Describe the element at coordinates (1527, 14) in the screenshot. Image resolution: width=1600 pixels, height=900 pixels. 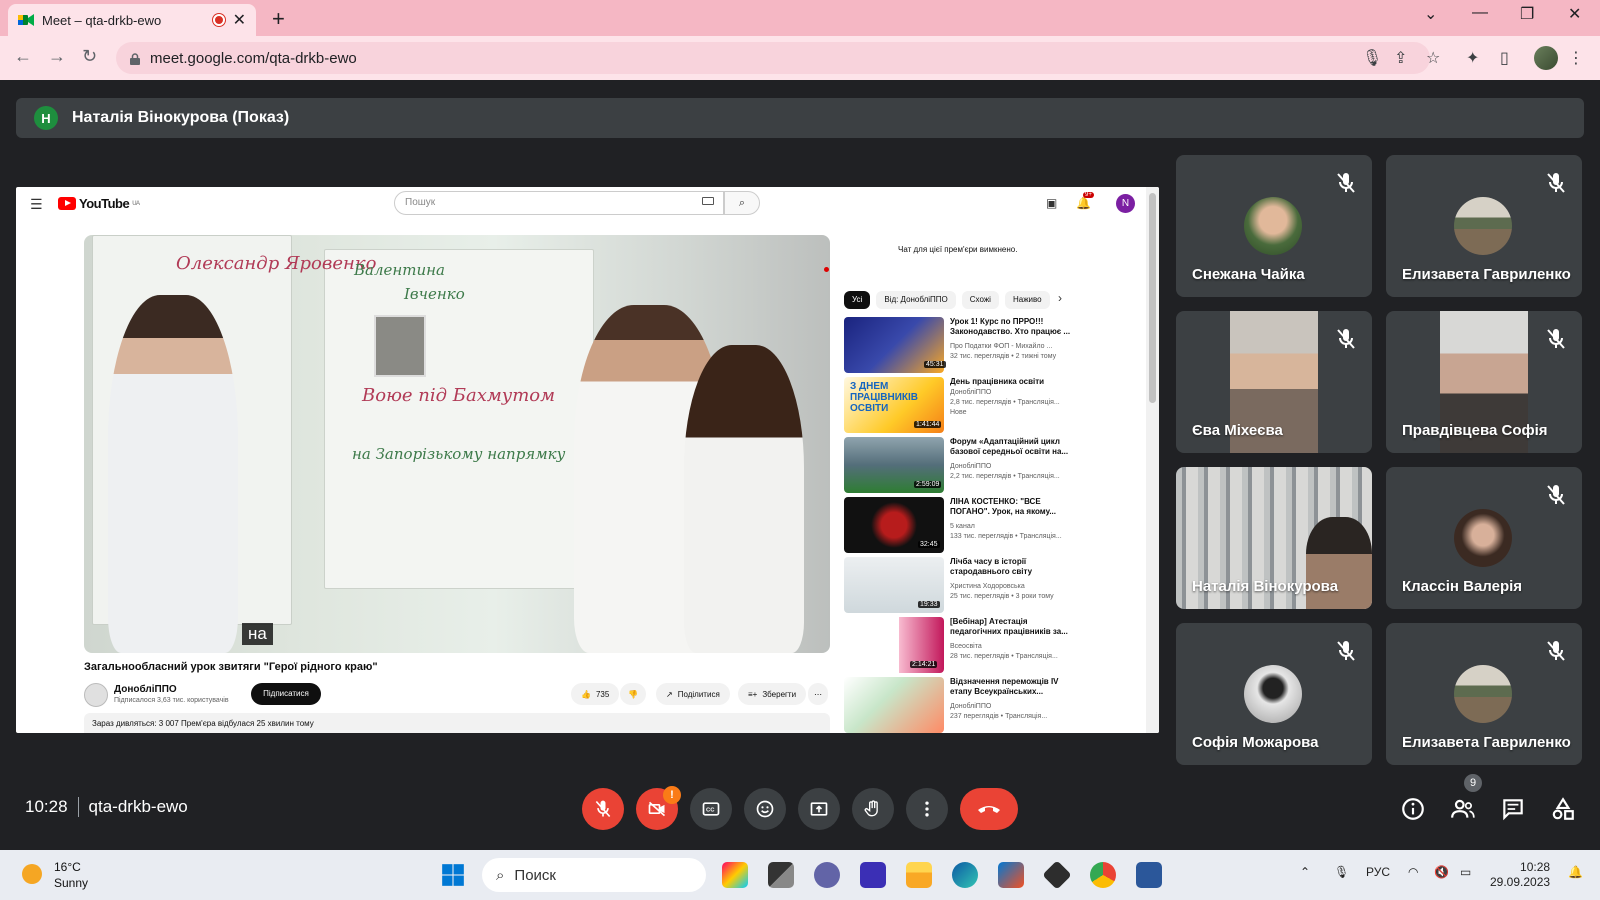
I see `restore-icon: ❐` at that location.